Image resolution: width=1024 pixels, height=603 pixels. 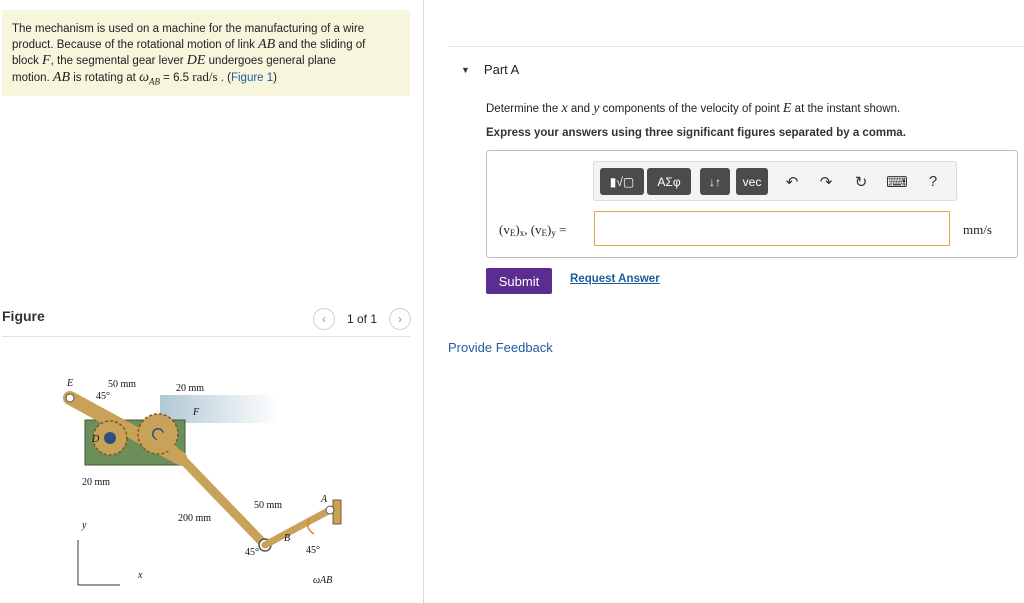 I want to click on chevron-right-icon: ›, so click(x=400, y=319).